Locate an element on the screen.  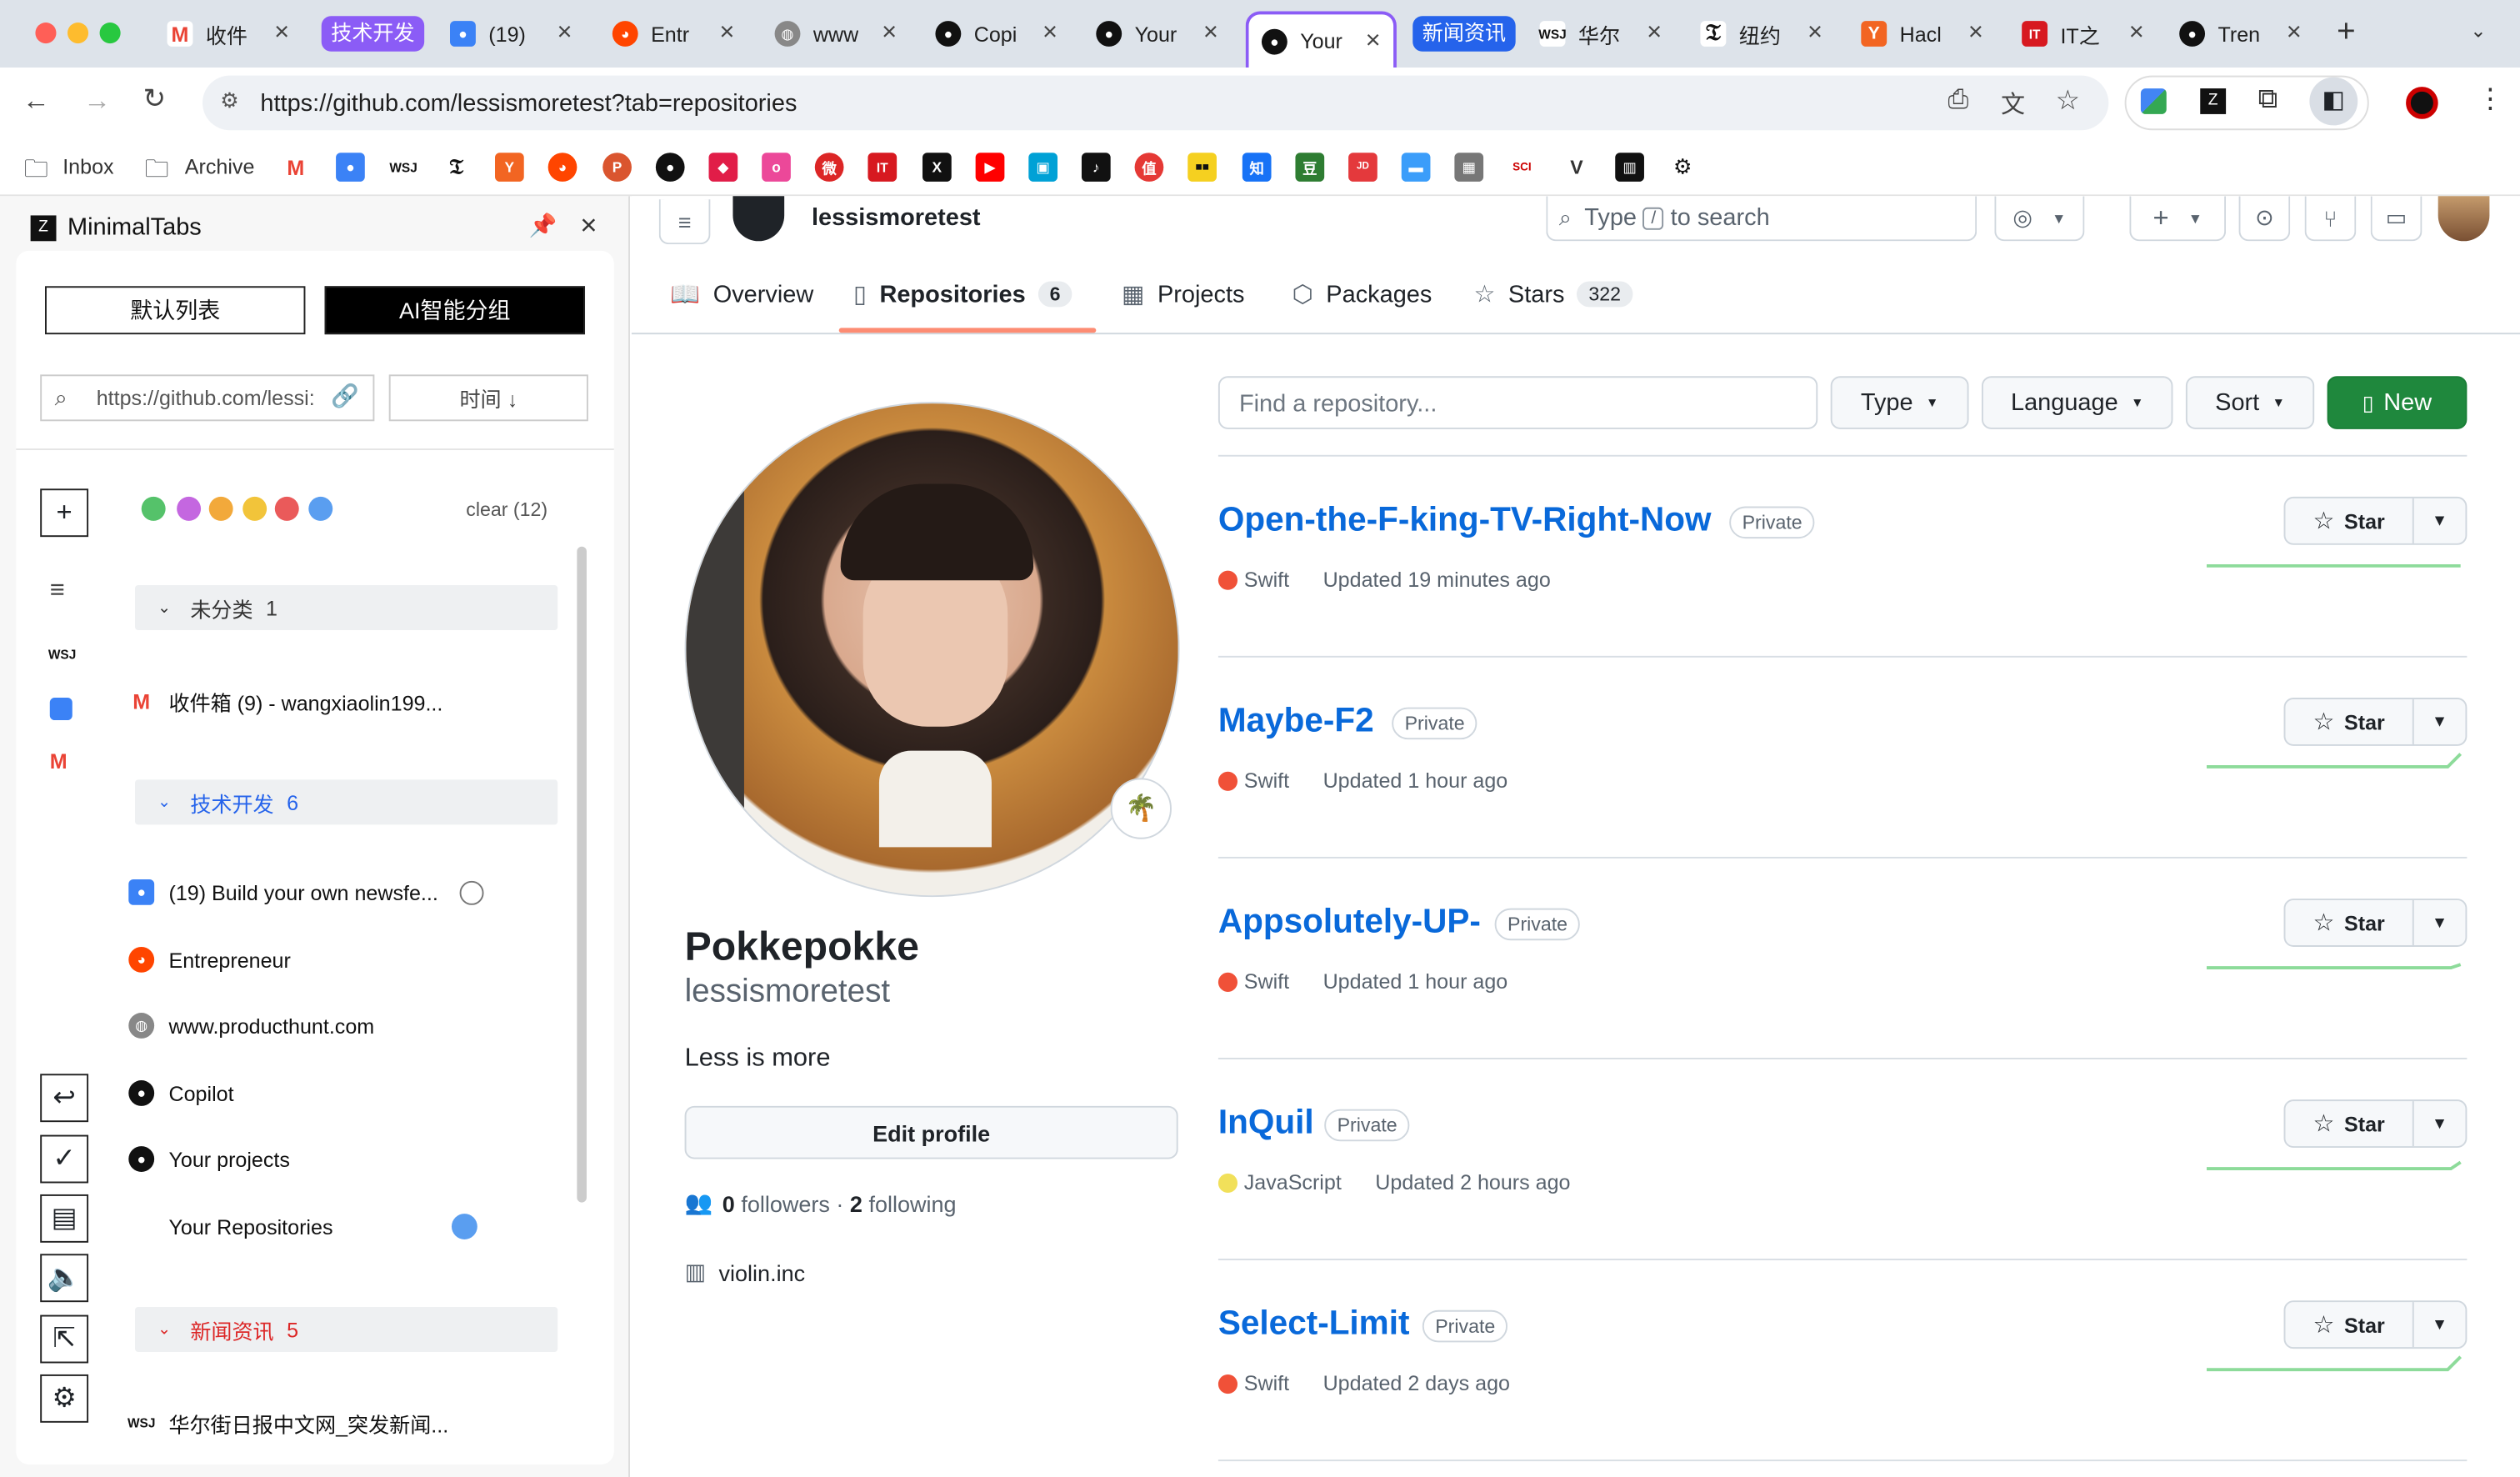
issues-icon: ⊙ is located at coordinates (2264, 219).